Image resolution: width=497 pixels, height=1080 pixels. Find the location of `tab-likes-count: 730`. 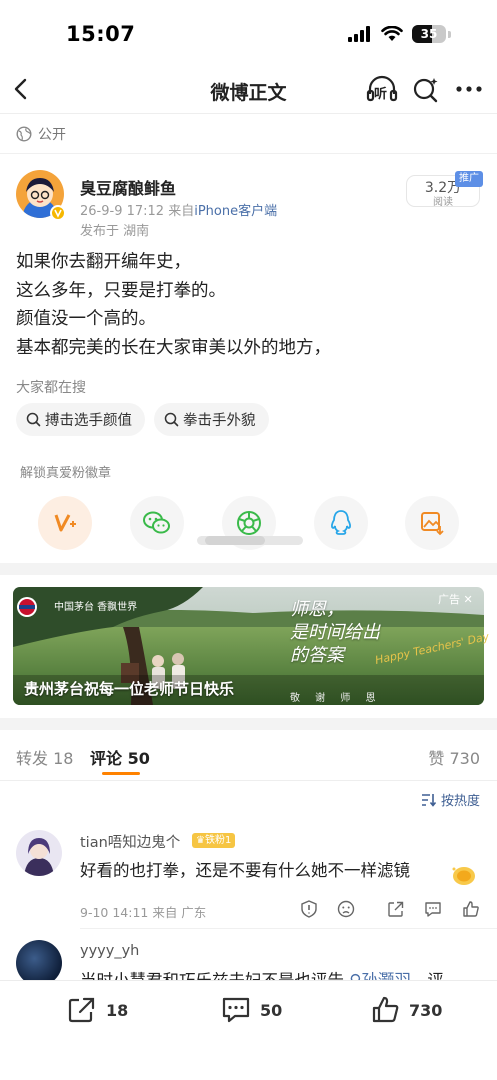

tab-likes-count: 730 is located at coordinates (464, 758).